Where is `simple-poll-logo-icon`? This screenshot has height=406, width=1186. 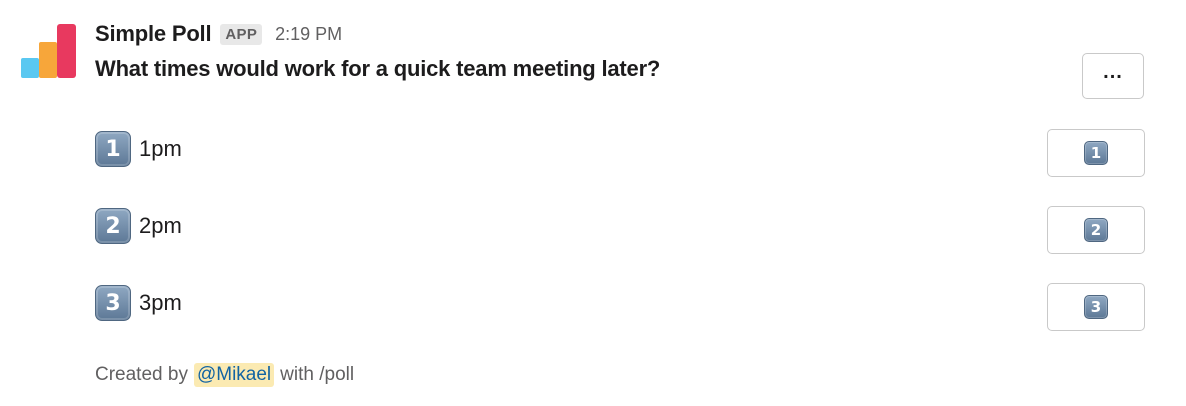 simple-poll-logo-icon is located at coordinates (49, 50).